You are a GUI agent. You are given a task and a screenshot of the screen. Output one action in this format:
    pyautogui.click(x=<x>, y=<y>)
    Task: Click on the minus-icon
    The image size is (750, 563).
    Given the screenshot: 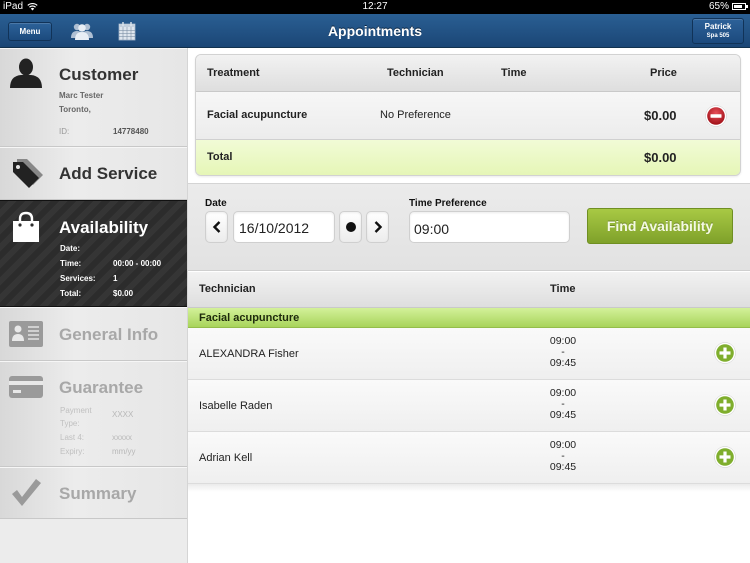 What is the action you would take?
    pyautogui.click(x=716, y=116)
    